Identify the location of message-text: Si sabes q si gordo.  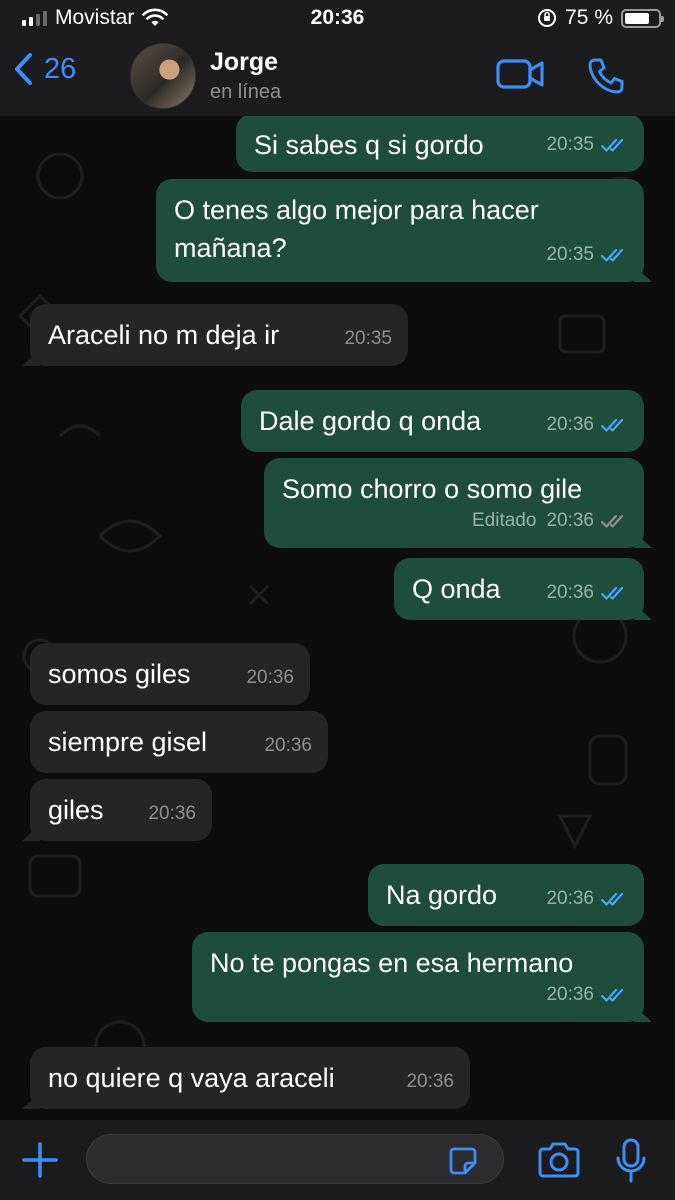
(369, 145).